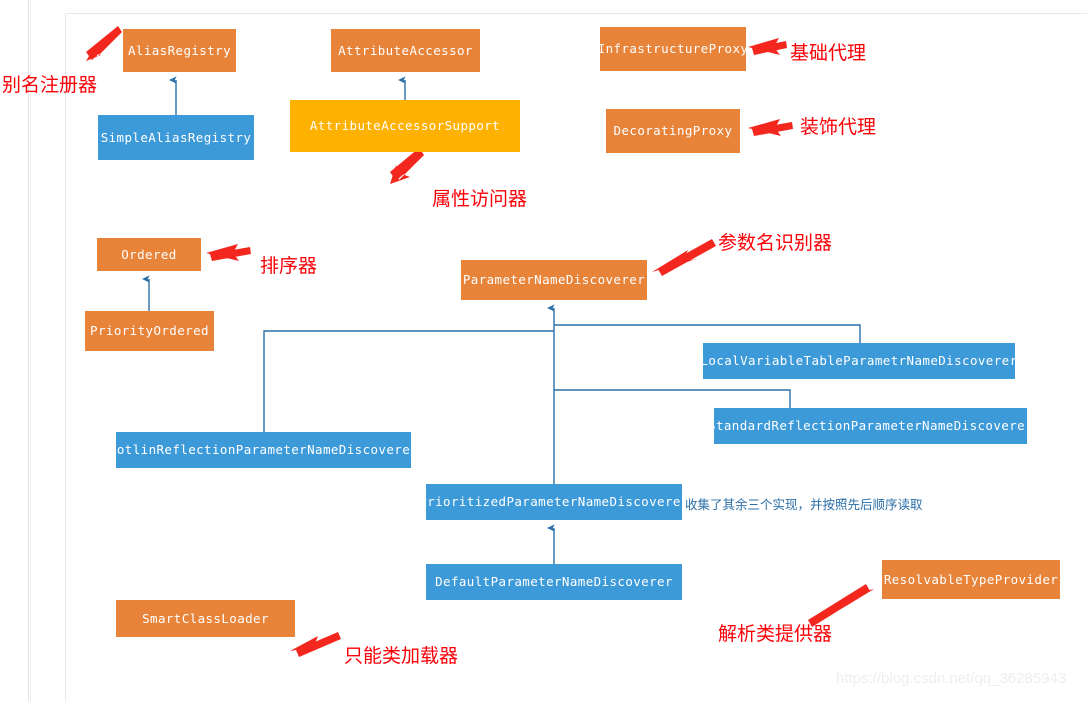  I want to click on node-decorating-proxy: DecoratingProxy, so click(673, 131).